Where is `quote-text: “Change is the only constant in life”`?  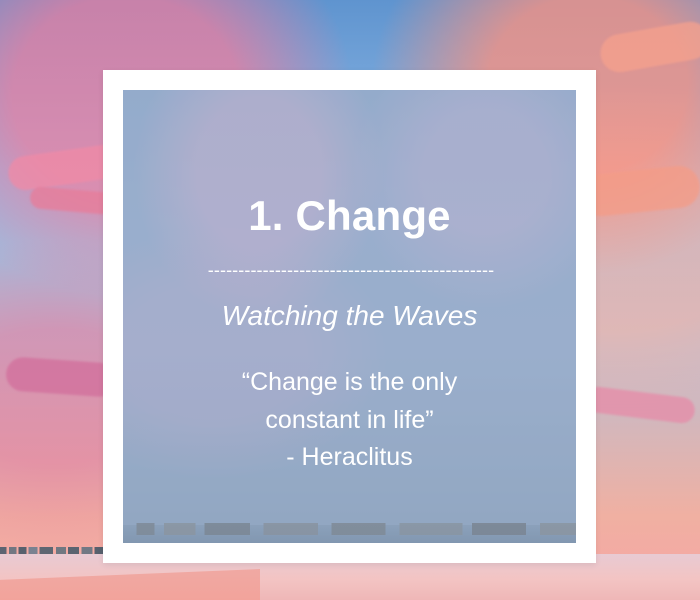 quote-text: “Change is the only constant in life” is located at coordinates (349, 401).